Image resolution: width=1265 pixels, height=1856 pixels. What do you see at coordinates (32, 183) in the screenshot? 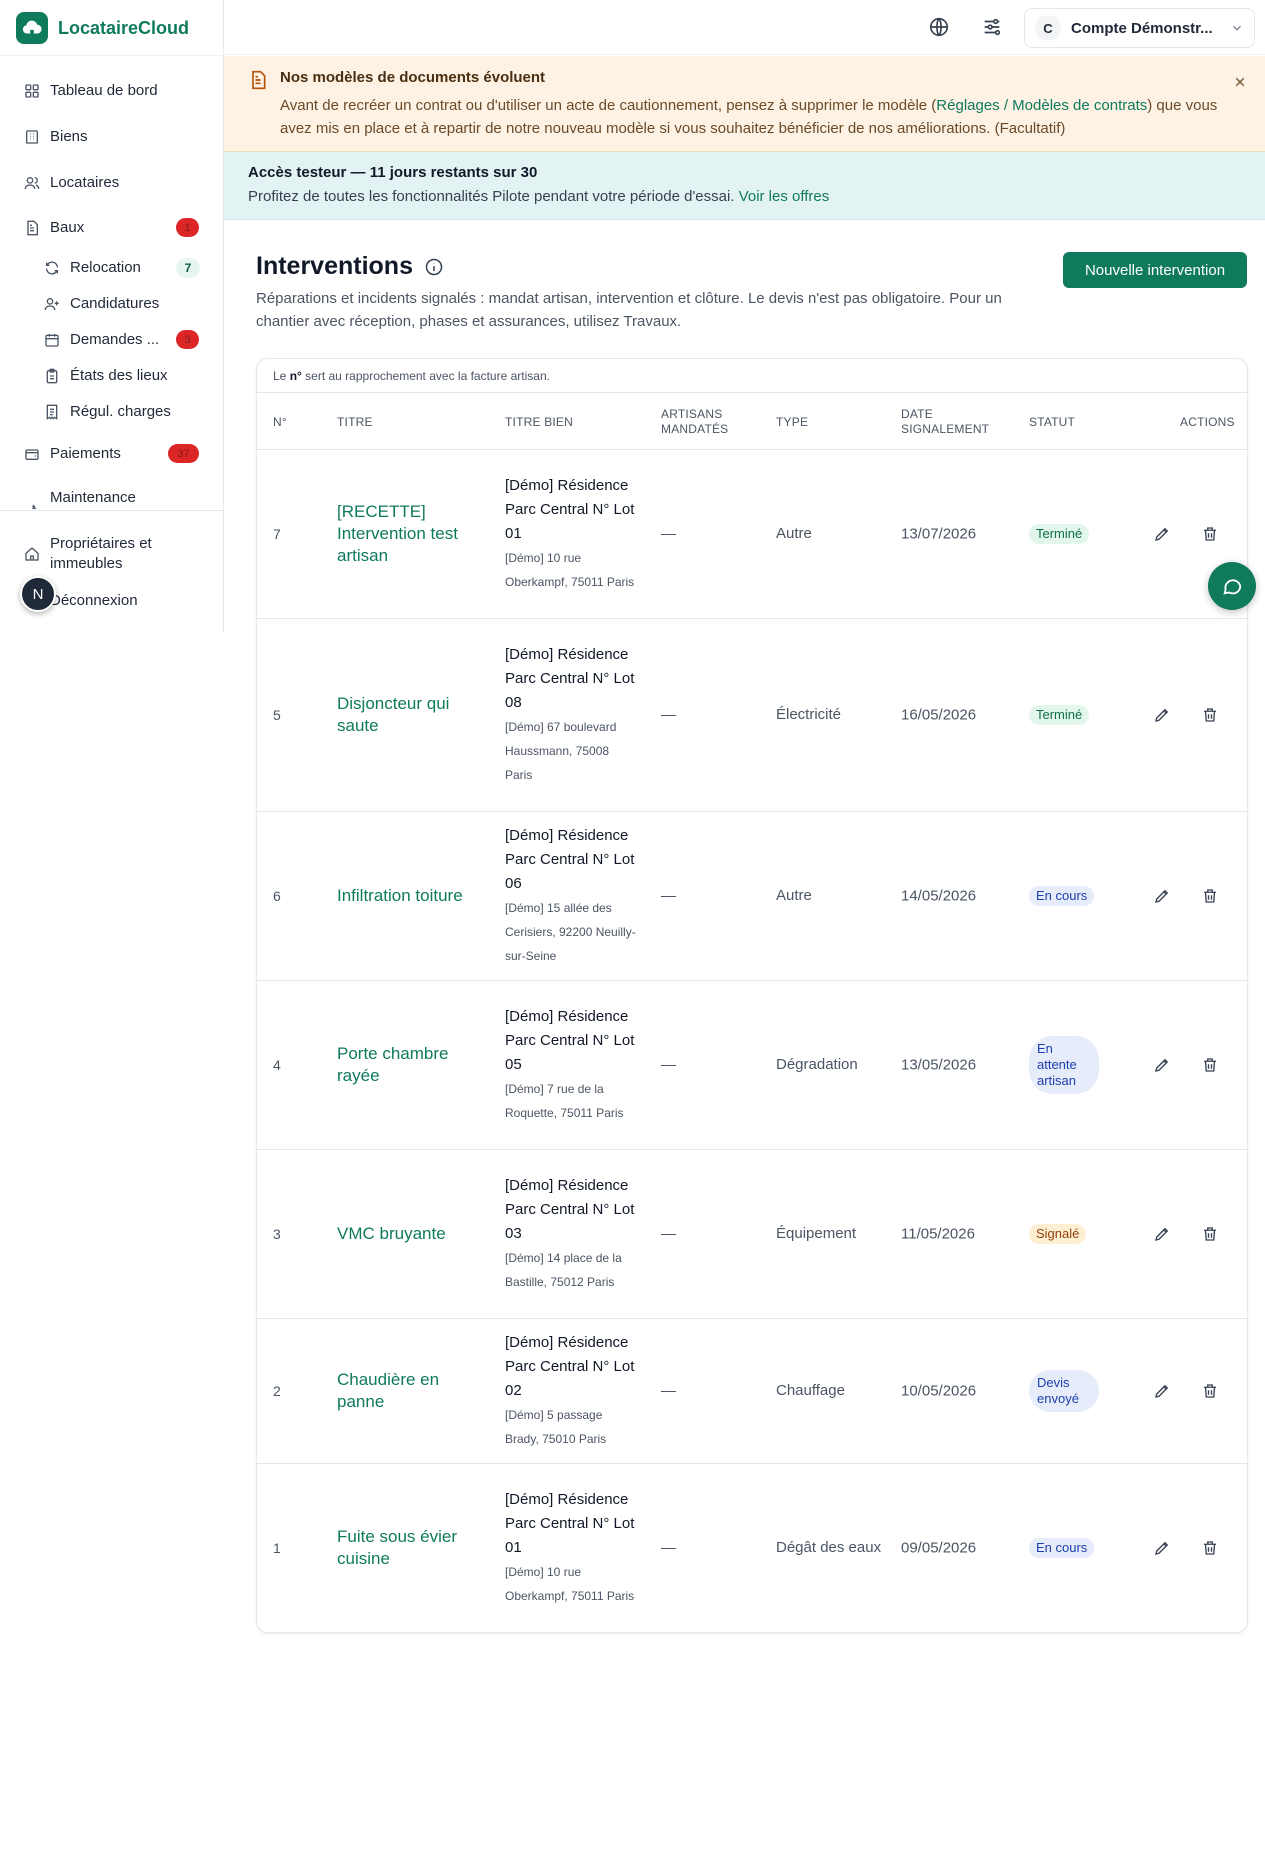
I see `users-icon` at bounding box center [32, 183].